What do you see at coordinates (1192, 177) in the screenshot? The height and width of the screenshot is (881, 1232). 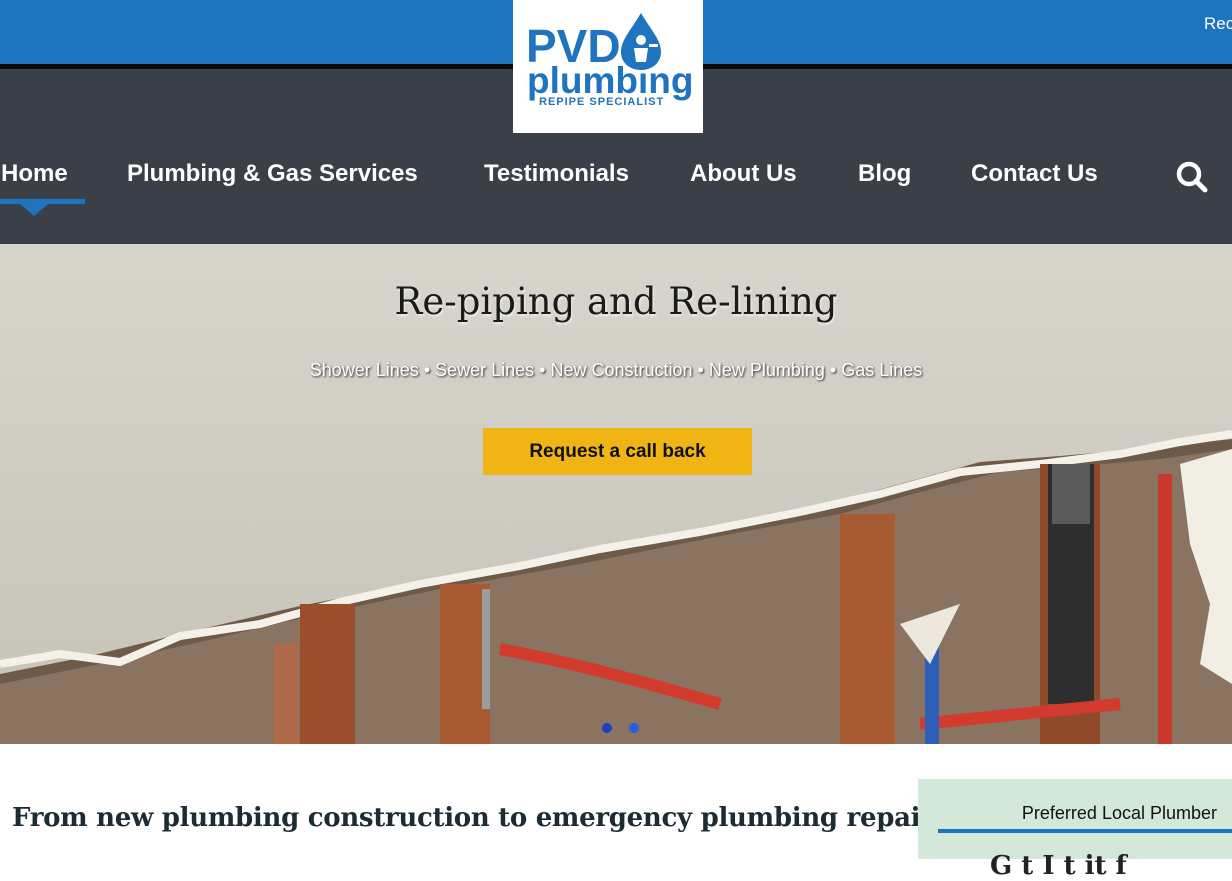 I see `search-icon` at bounding box center [1192, 177].